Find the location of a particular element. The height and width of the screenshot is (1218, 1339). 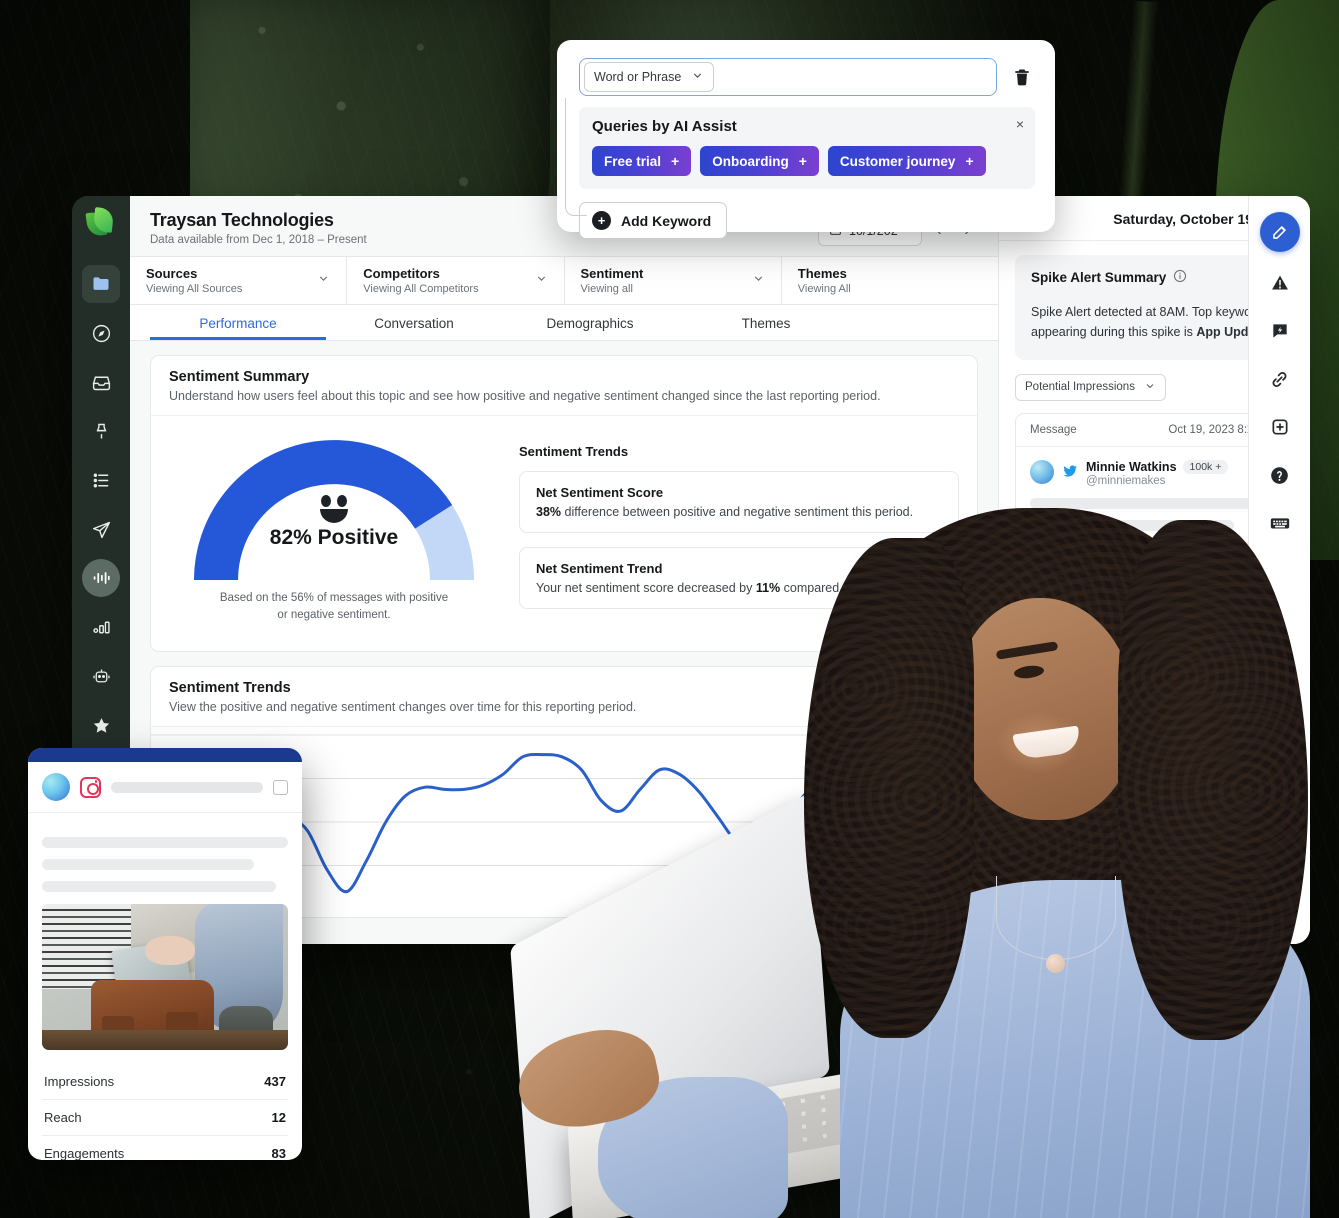

spike-summary-title: Spike Alert Summary is located at coordinates (1154, 277).